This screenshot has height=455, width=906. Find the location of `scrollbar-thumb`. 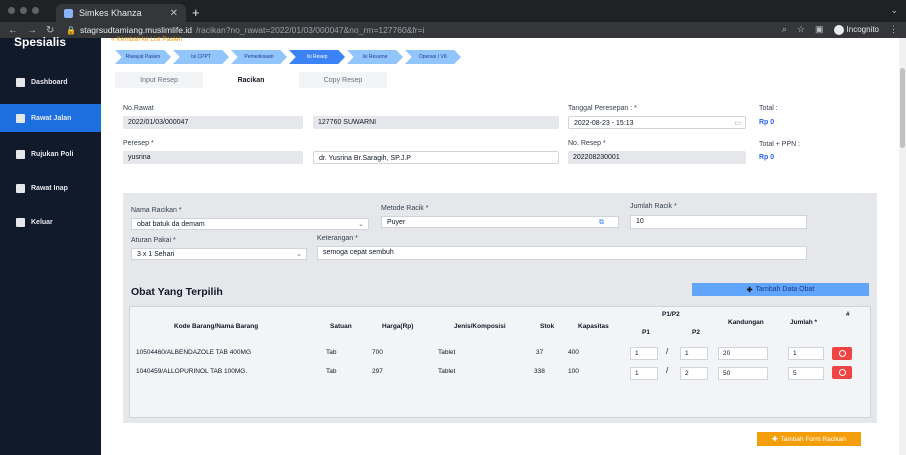

scrollbar-thumb is located at coordinates (902, 108).